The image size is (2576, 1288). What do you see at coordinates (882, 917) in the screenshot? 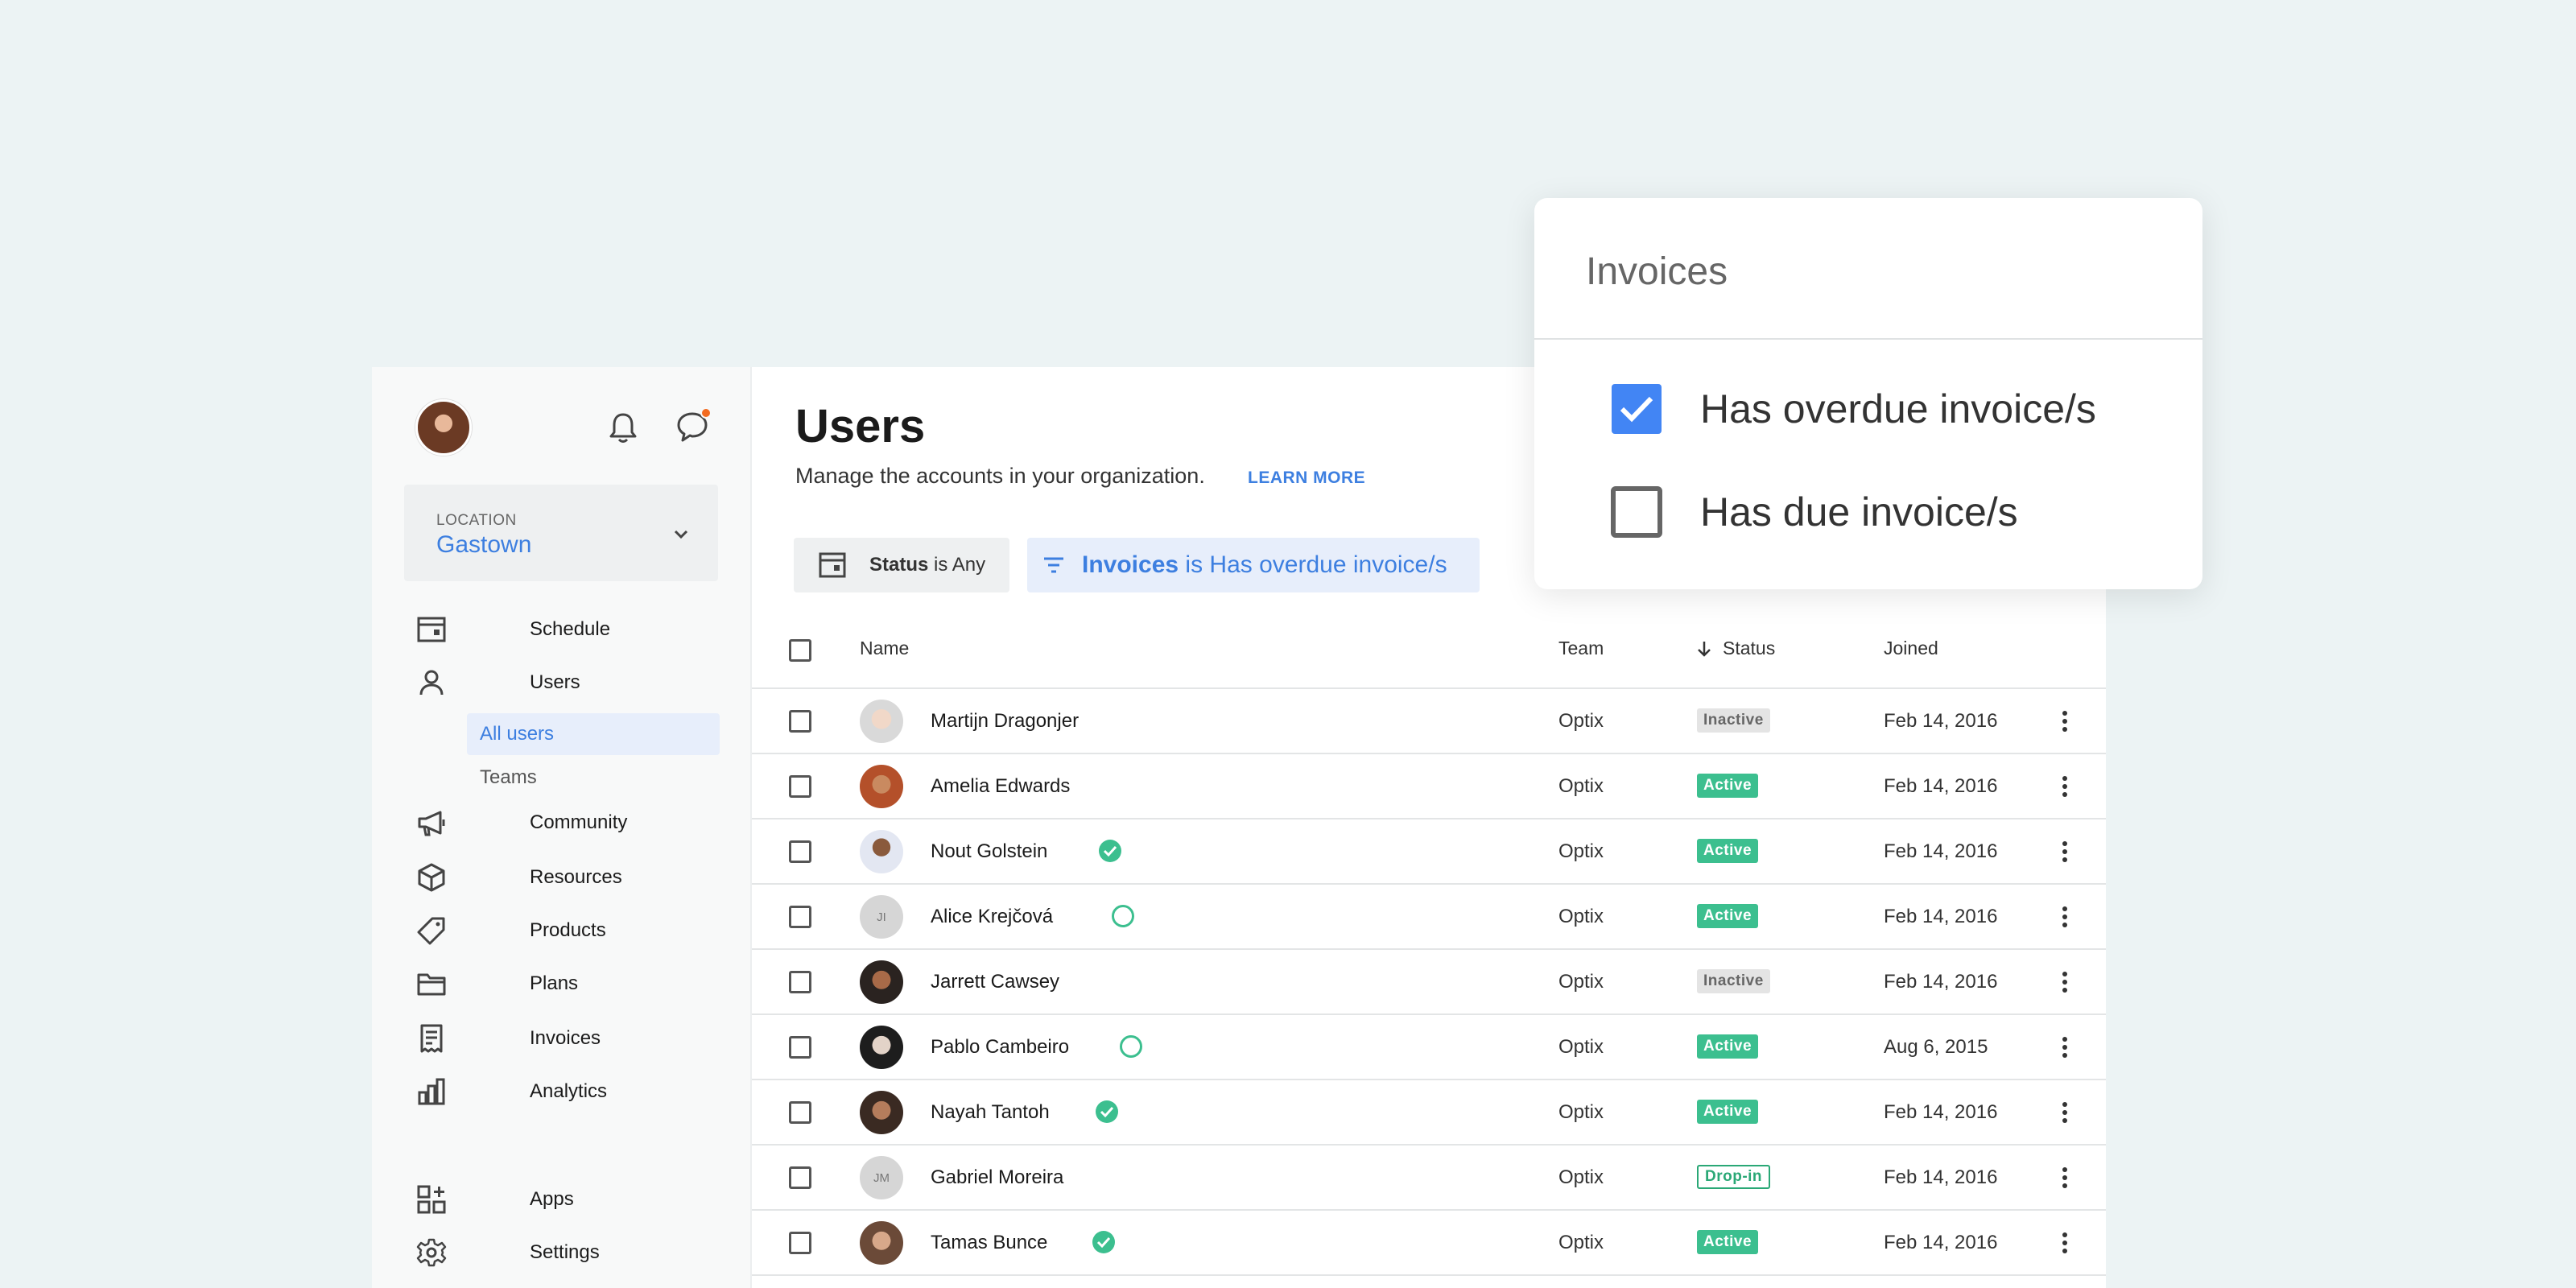
I see `avatar: JI` at bounding box center [882, 917].